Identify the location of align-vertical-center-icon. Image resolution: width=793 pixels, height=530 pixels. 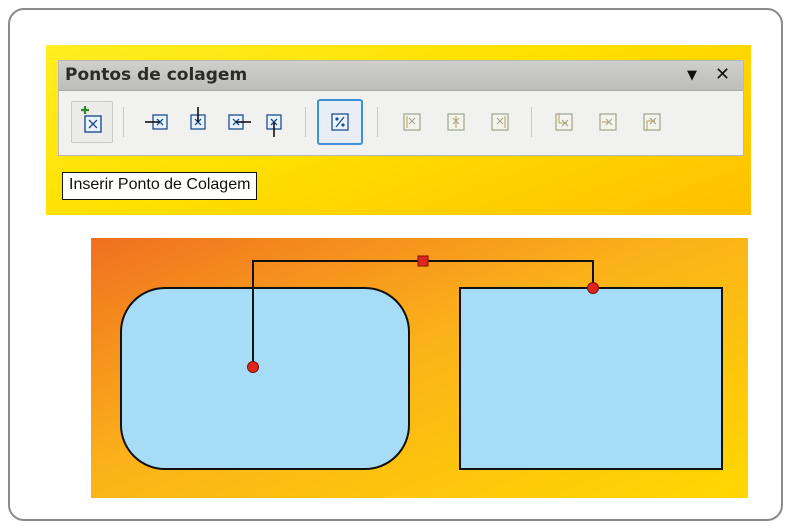
(608, 122).